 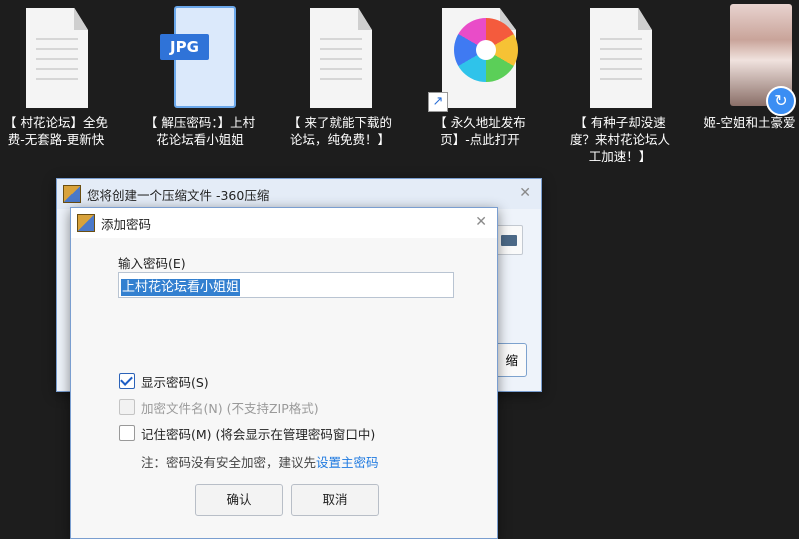 I want to click on set-master-password-link: 设置主密码, so click(x=347, y=462).